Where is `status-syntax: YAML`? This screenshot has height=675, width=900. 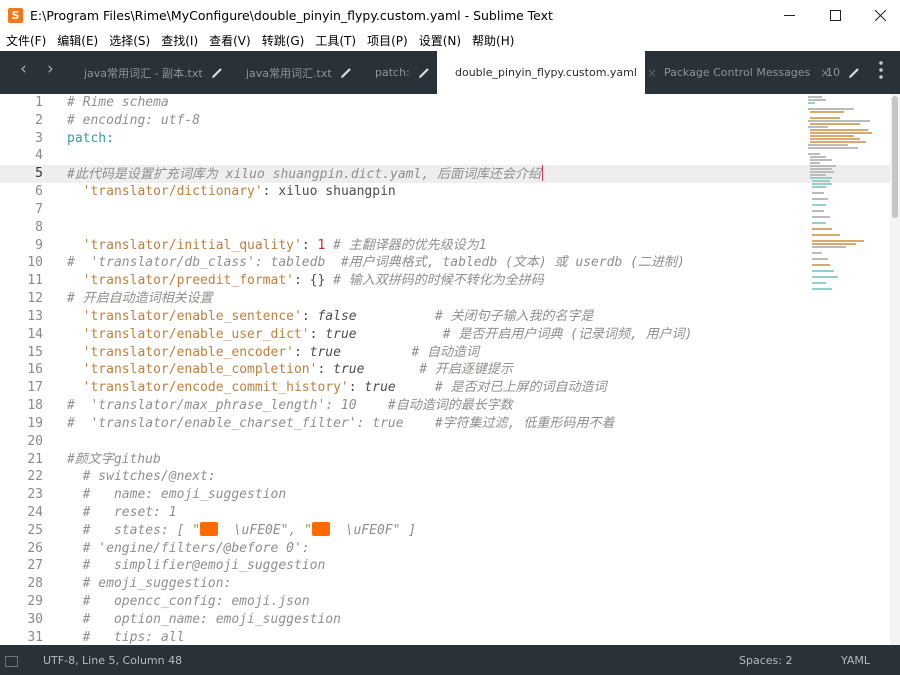
status-syntax: YAML is located at coordinates (855, 660).